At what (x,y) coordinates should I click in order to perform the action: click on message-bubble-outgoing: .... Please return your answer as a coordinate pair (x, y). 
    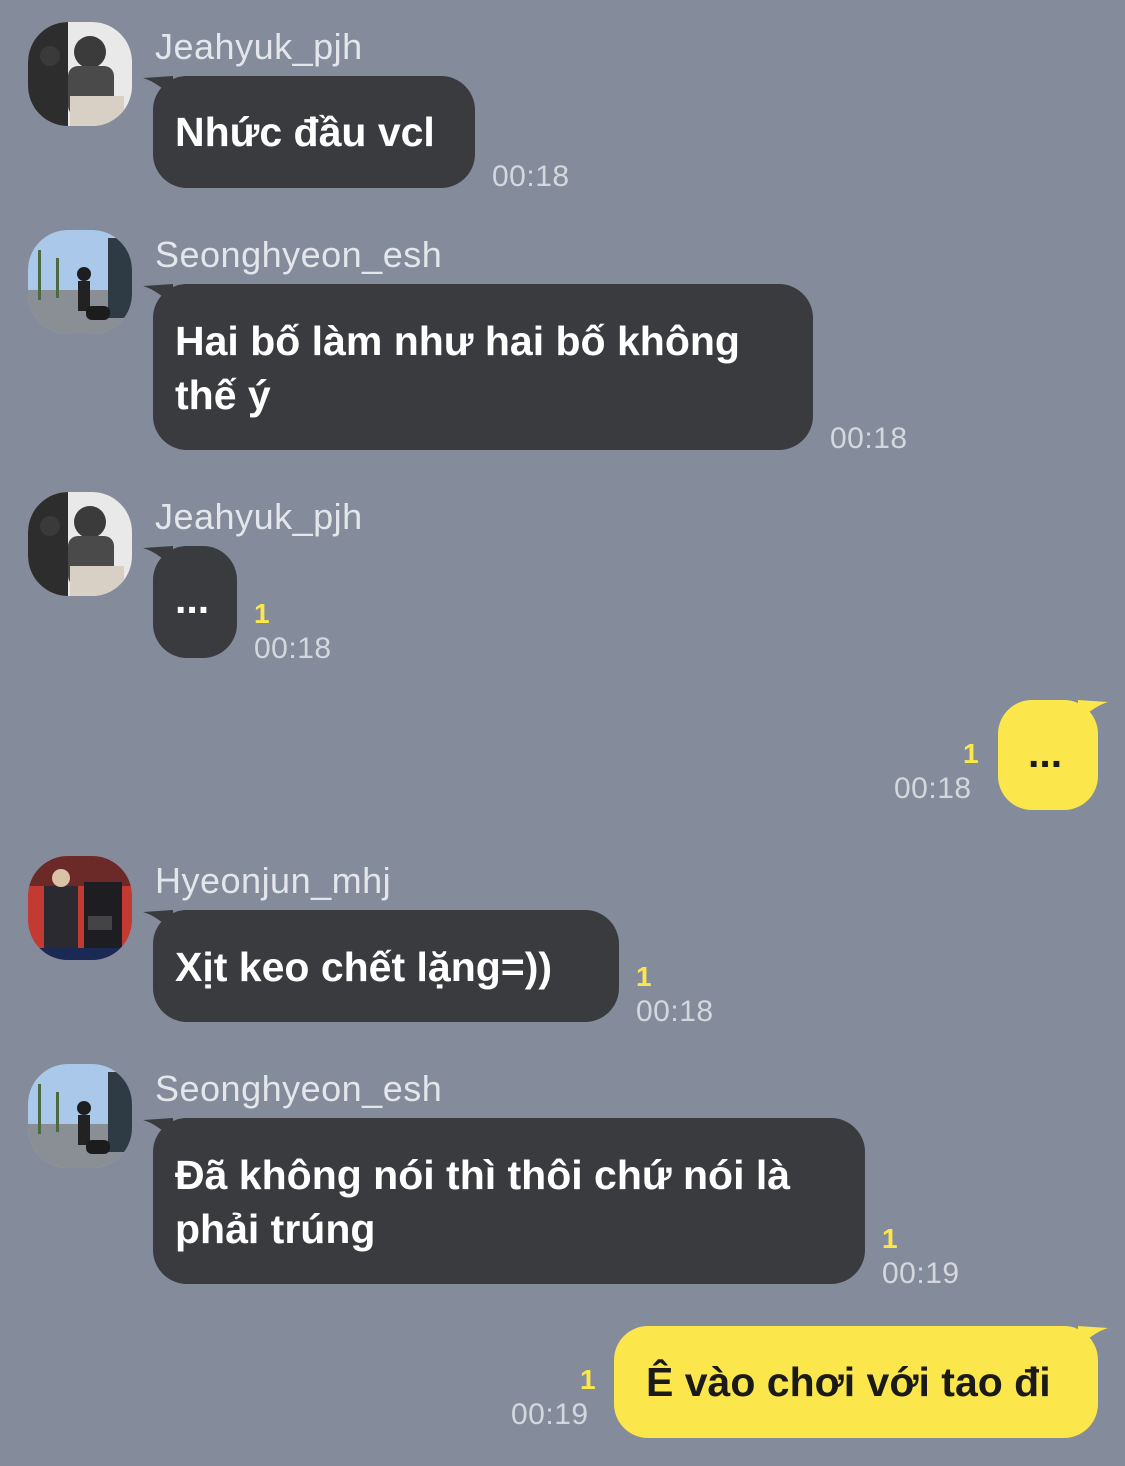
    Looking at the image, I should click on (1053, 755).